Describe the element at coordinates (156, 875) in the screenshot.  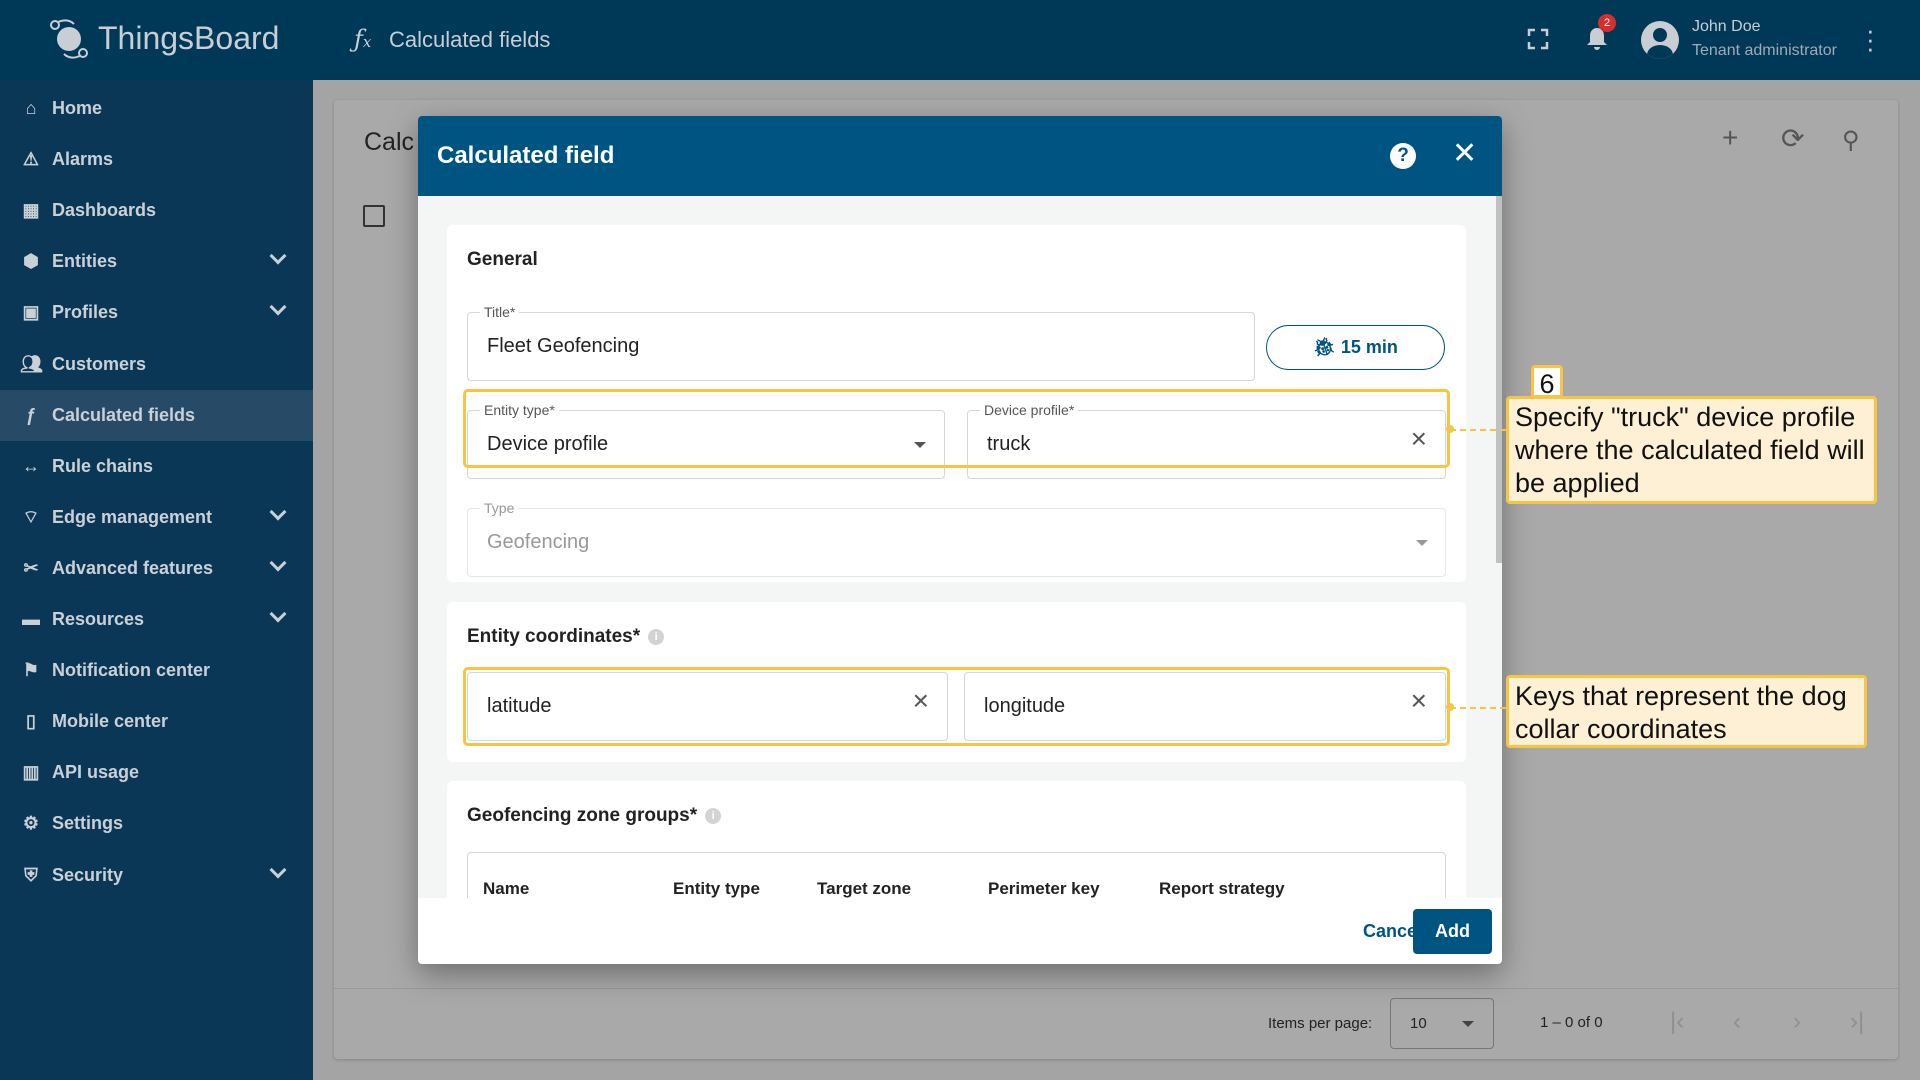
I see `sidebar-item-security: ⛨ Security` at that location.